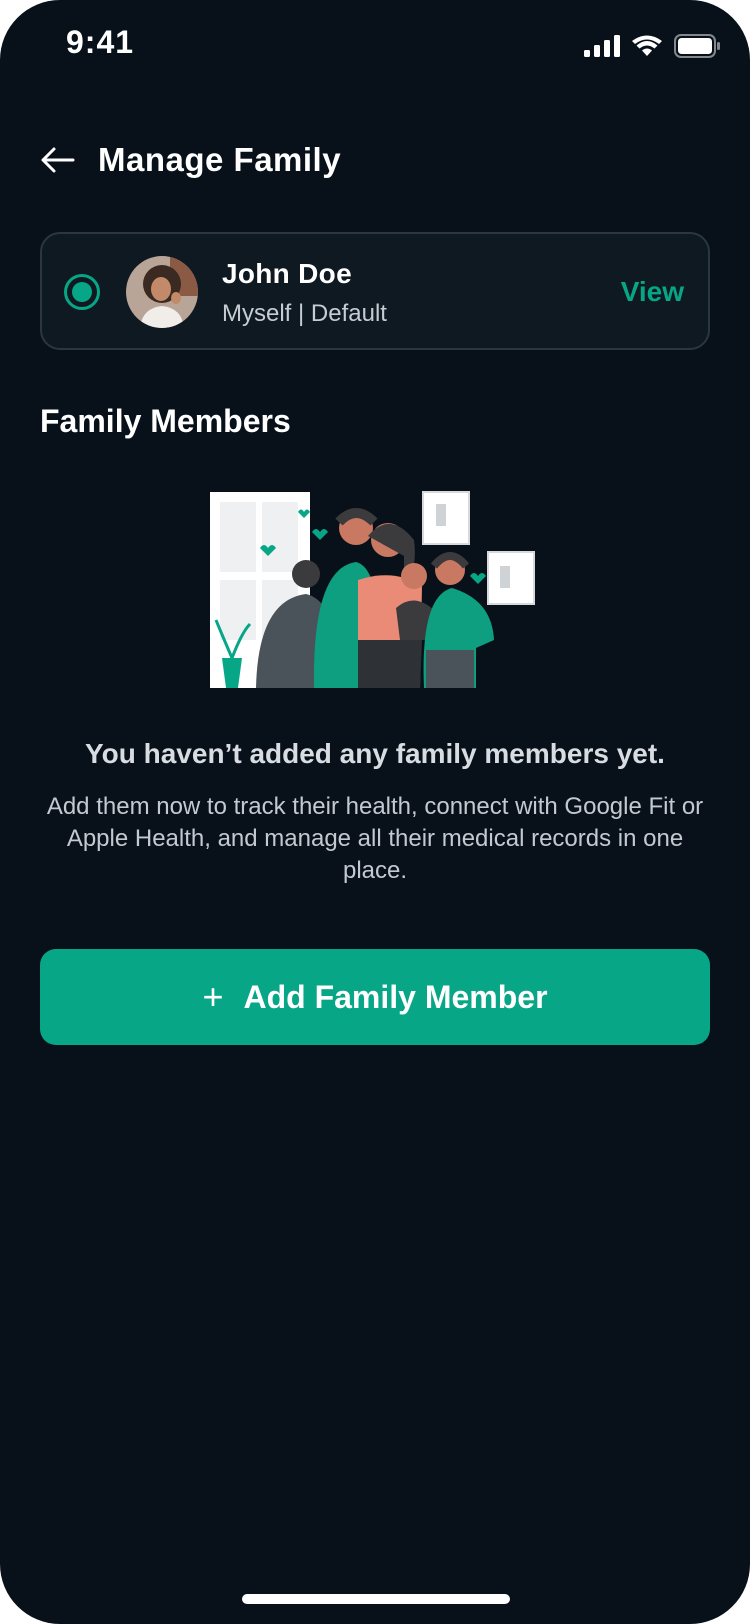 The image size is (750, 1624). What do you see at coordinates (647, 45) in the screenshot?
I see `wifi-icon` at bounding box center [647, 45].